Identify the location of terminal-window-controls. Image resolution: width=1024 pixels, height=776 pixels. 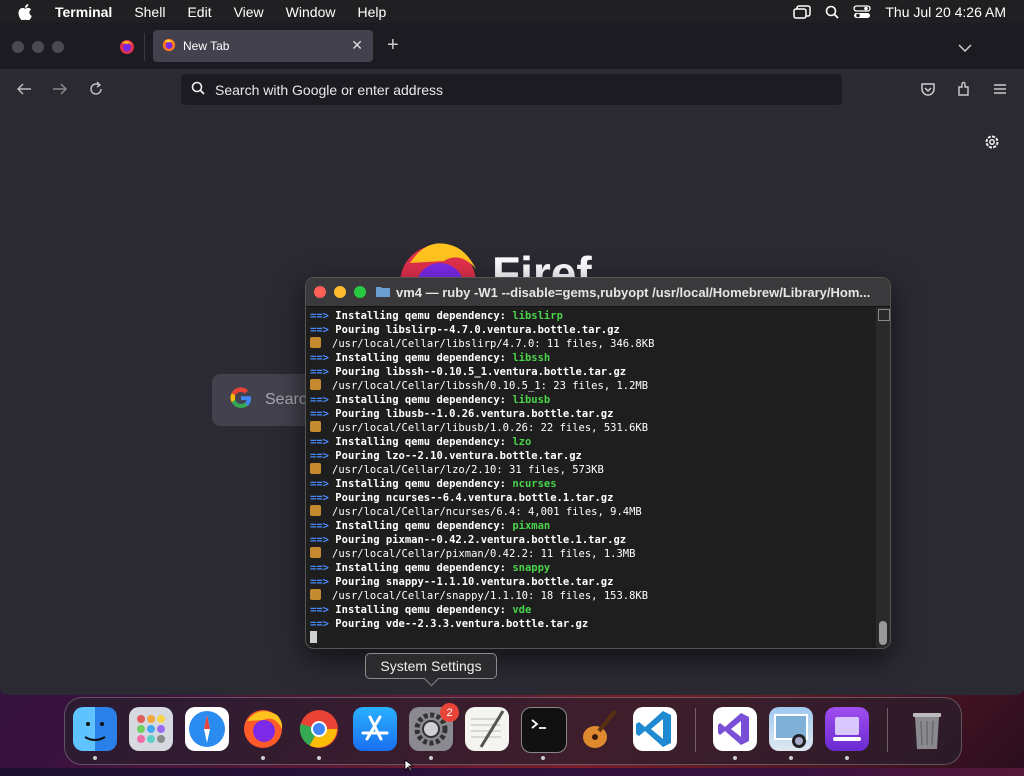
(340, 292).